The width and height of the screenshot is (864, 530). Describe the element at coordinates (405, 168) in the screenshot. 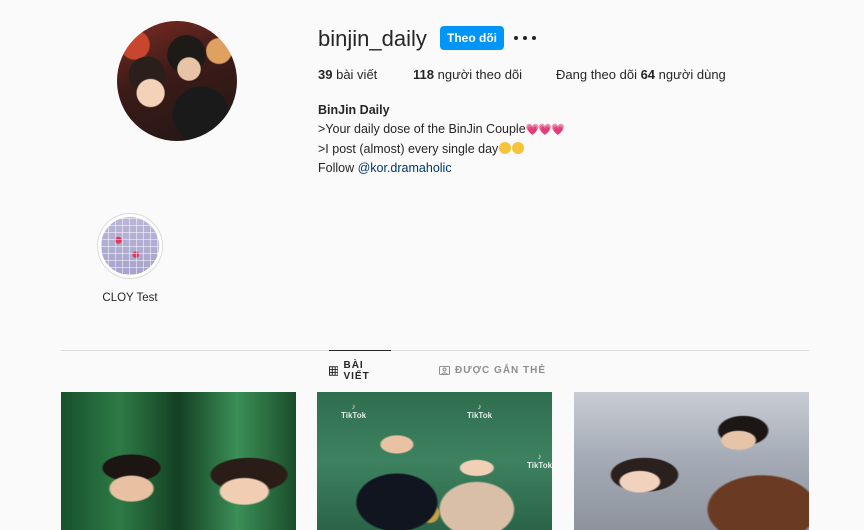

I see `bio-mention-link: @kor.dramaholic` at that location.